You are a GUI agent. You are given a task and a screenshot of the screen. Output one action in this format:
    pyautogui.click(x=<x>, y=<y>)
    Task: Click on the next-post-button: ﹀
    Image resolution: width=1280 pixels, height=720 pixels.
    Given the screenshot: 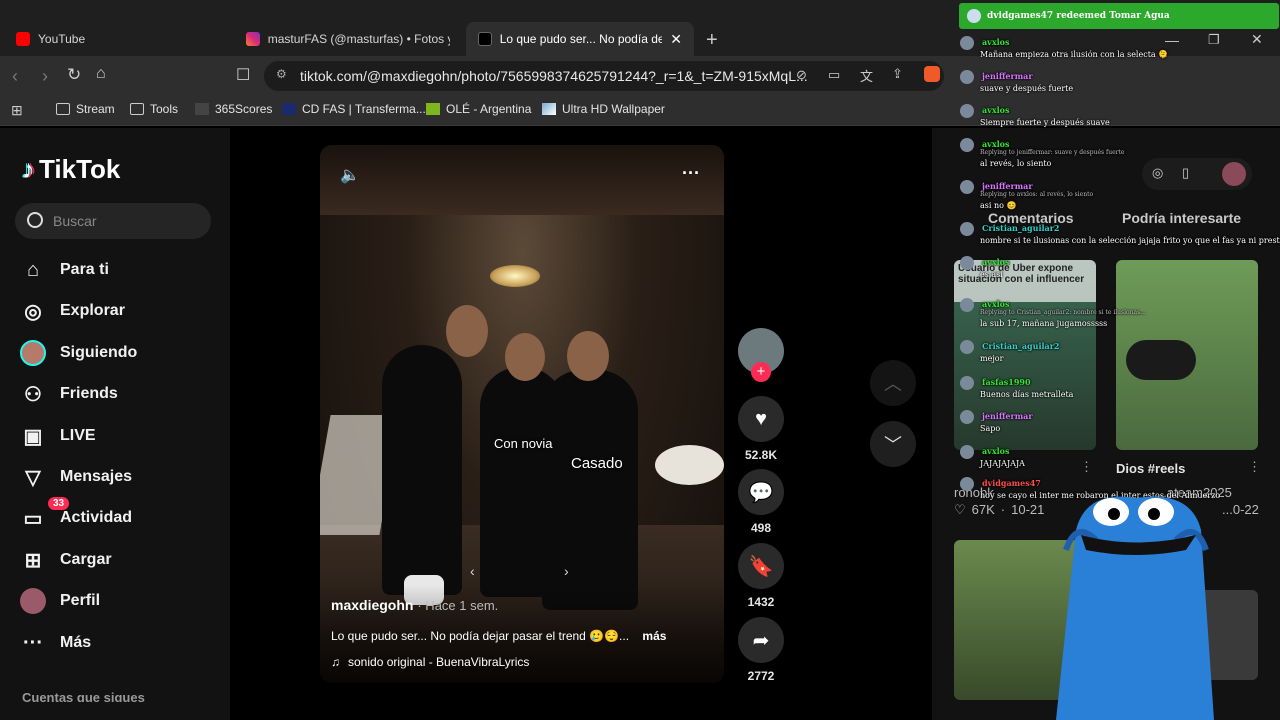 What is the action you would take?
    pyautogui.click(x=893, y=444)
    